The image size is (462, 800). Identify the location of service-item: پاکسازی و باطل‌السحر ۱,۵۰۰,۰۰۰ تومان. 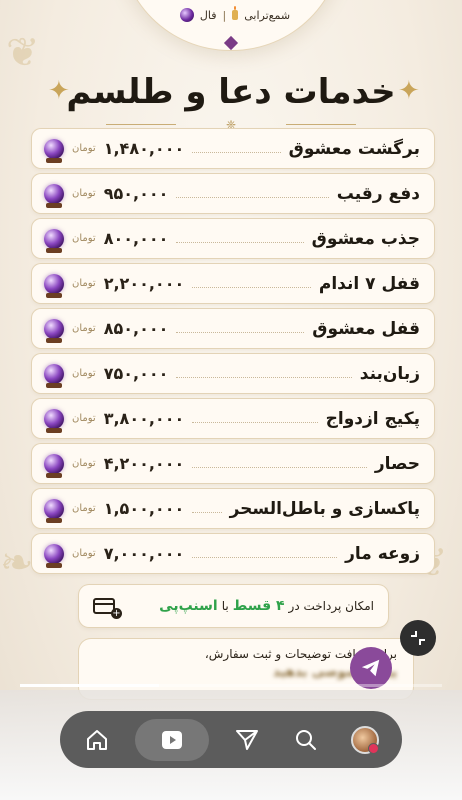
(233, 508).